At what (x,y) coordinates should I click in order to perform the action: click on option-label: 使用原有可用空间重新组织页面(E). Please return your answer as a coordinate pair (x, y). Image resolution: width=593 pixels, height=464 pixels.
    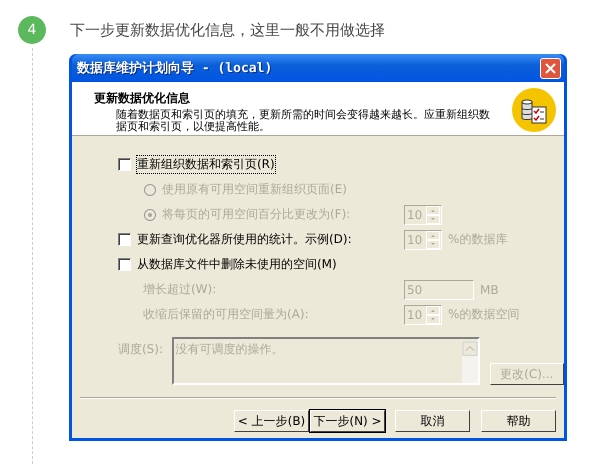
    Looking at the image, I should click on (254, 189).